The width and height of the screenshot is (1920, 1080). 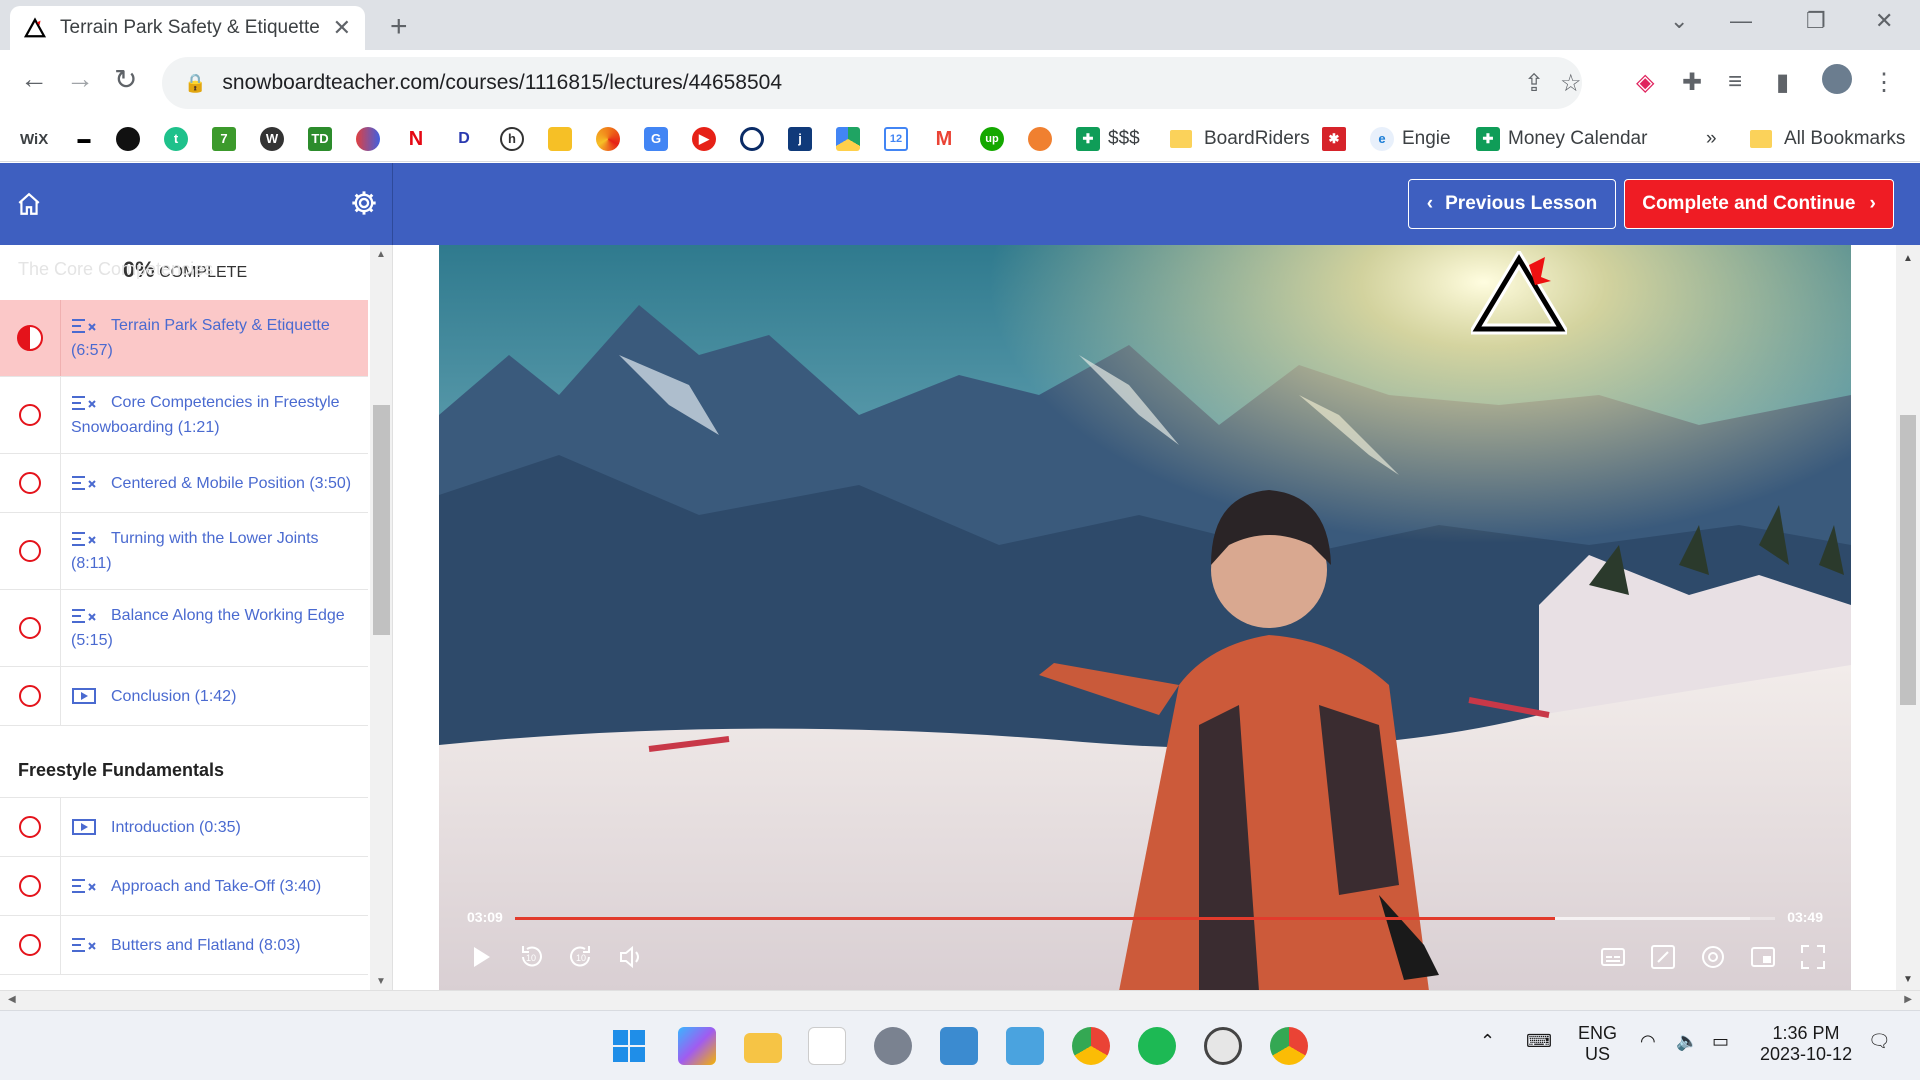 What do you see at coordinates (372, 139) in the screenshot?
I see `bookmark-gradient-icon` at bounding box center [372, 139].